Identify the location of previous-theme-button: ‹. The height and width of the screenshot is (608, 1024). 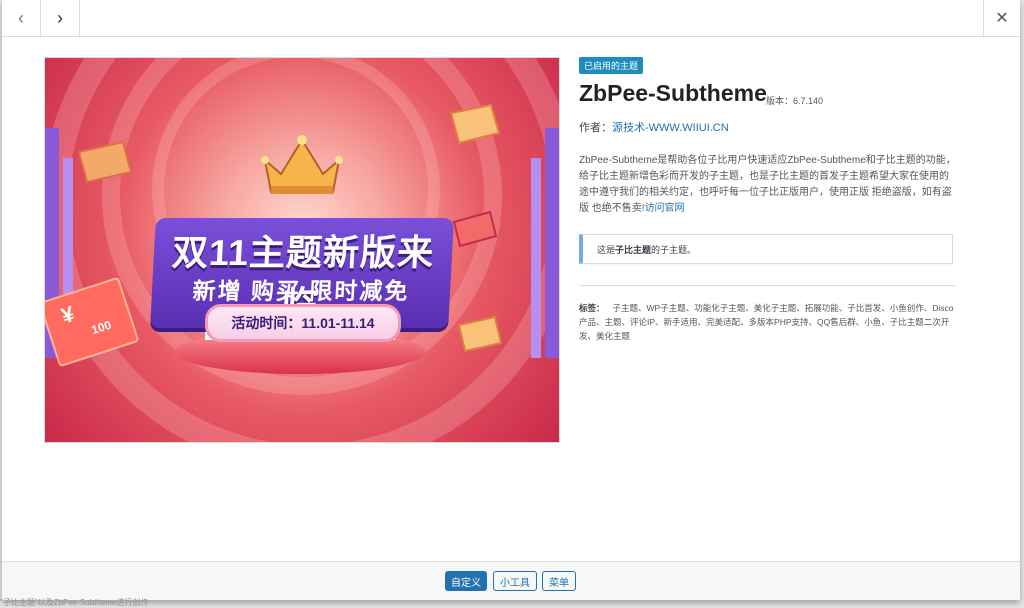
(21, 18).